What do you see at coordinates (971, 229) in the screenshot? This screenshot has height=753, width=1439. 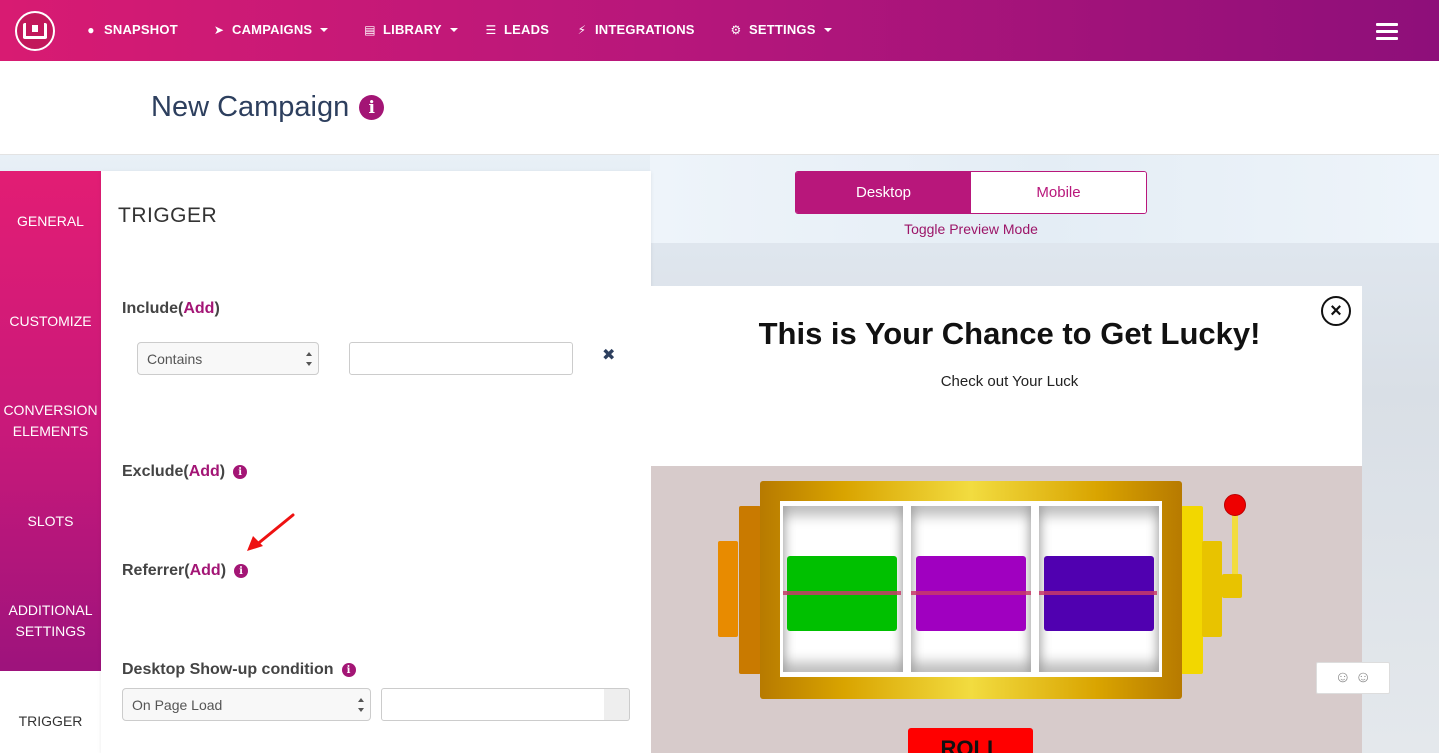 I see `toggle-preview-caption: Toggle Preview Mode` at bounding box center [971, 229].